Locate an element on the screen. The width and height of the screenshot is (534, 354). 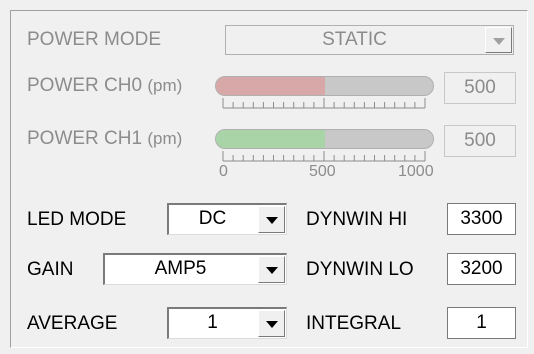
dynwin-hi-label: DYNWIN HI is located at coordinates (357, 219).